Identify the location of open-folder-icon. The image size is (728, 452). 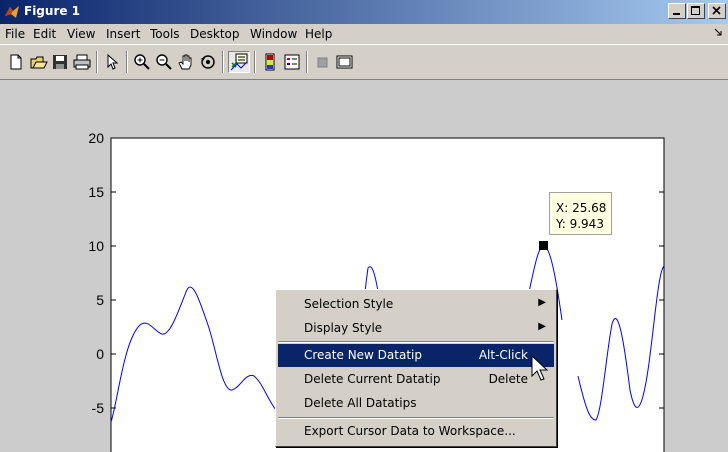
(39, 62).